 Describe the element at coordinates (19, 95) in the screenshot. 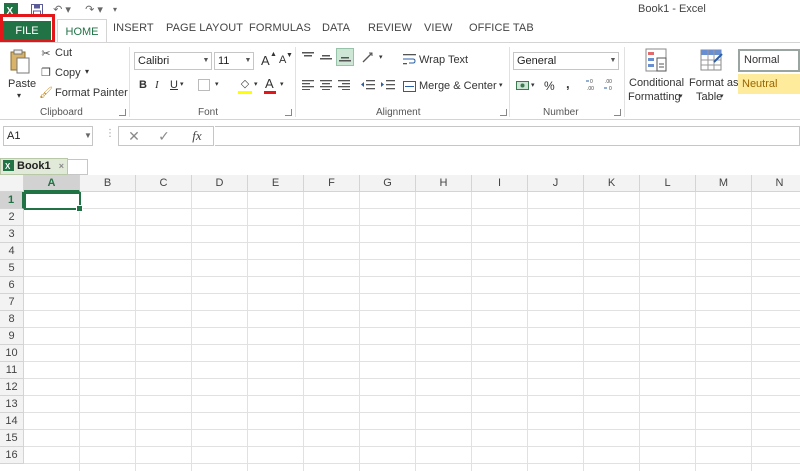

I see `paste-dropdown-icon: ▾` at that location.